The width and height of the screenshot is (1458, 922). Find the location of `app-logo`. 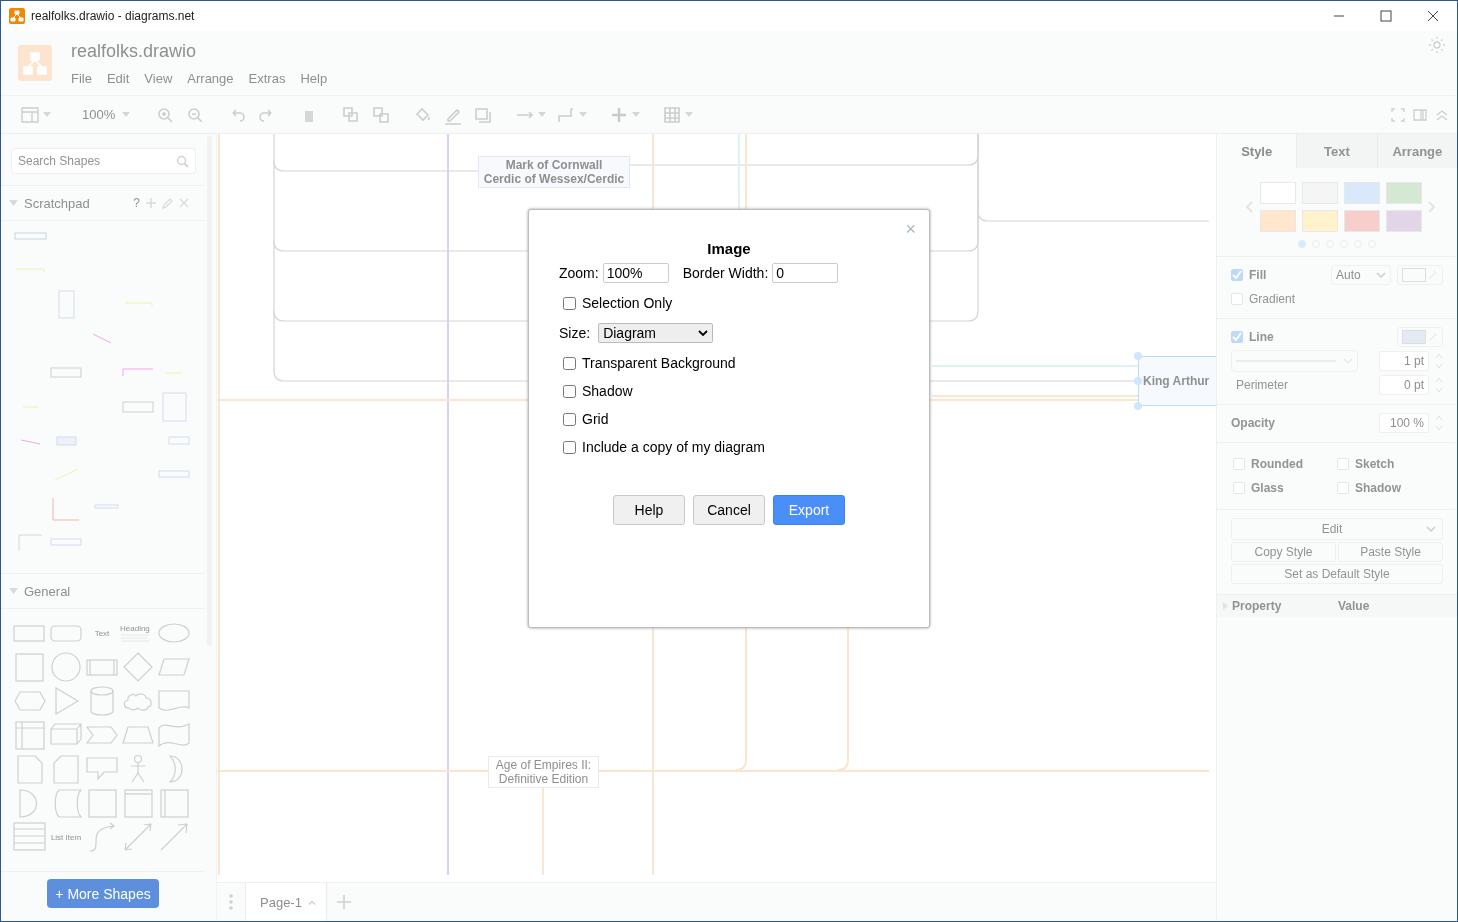

app-logo is located at coordinates (35, 63).